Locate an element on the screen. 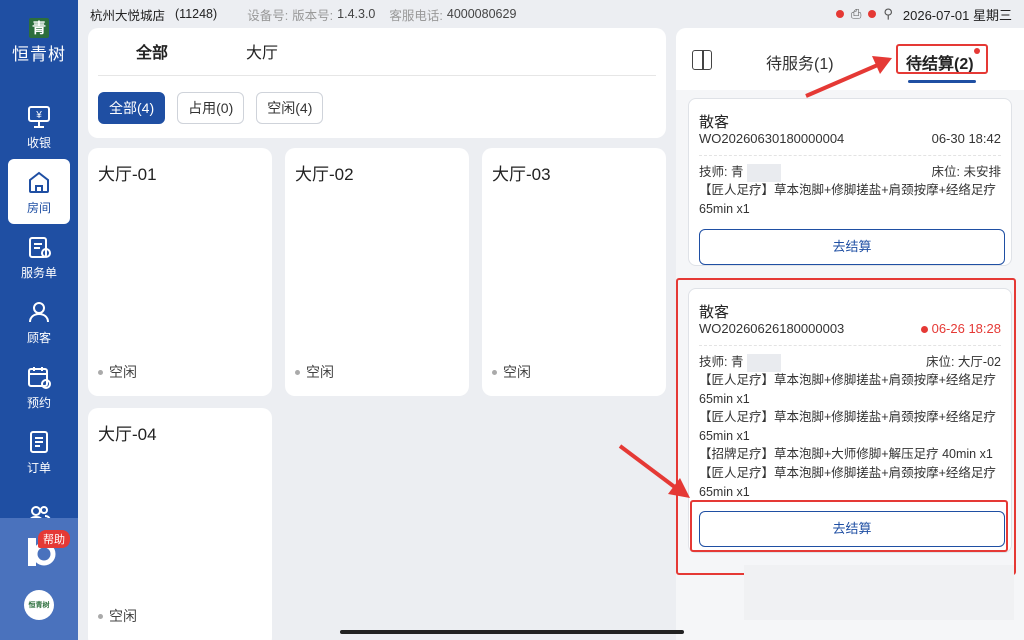 The image size is (1024, 640). highlight-box-button is located at coordinates (849, 526).